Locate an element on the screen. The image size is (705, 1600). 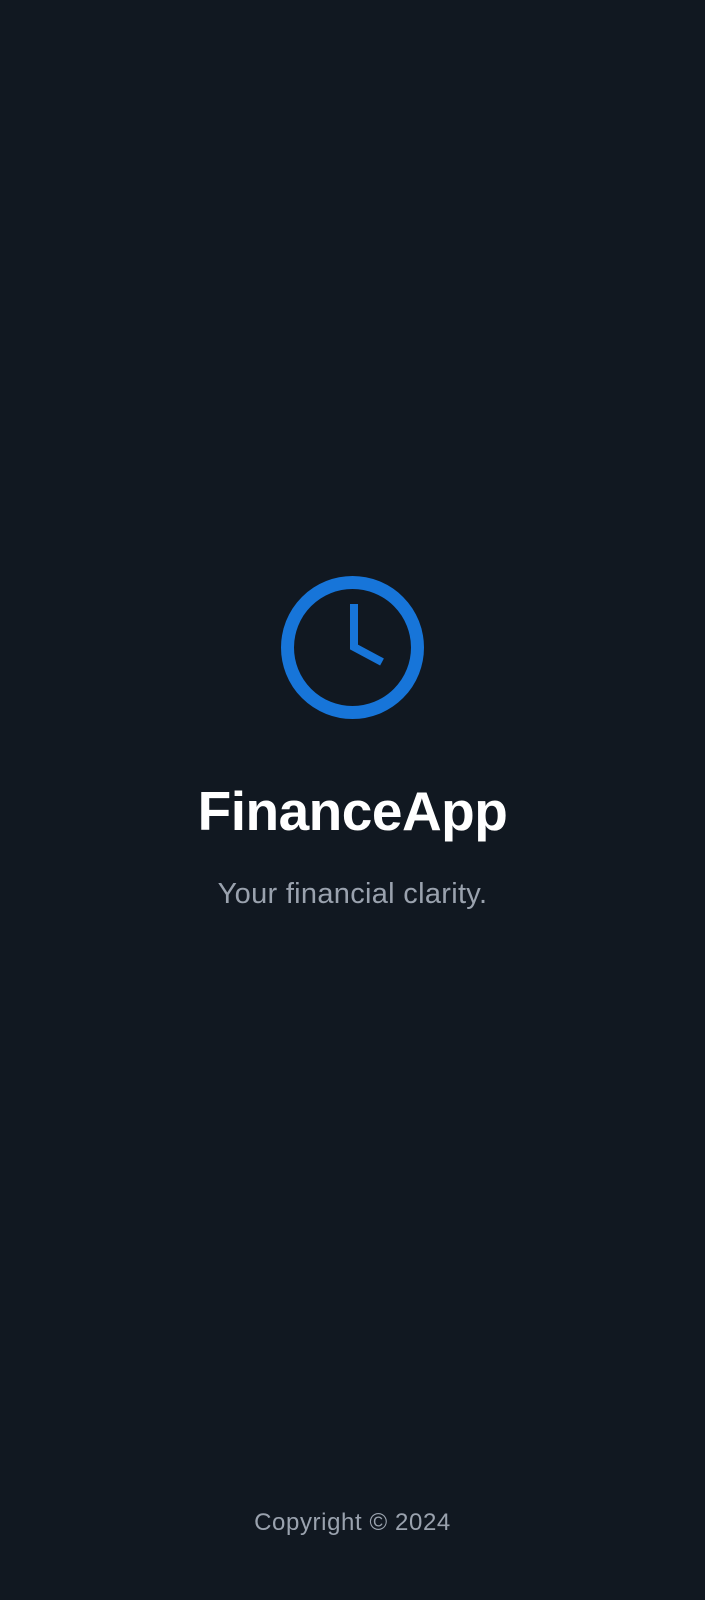
copyright-text: Copyright © 2024 is located at coordinates (352, 1522).